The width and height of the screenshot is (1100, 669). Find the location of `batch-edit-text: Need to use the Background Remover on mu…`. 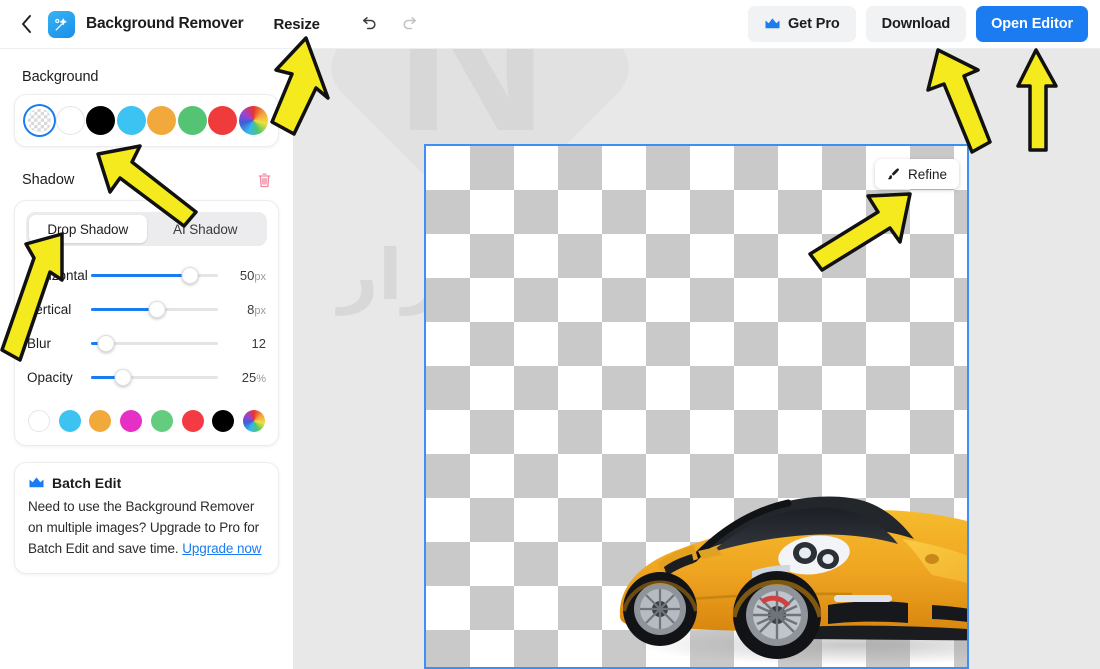

batch-edit-text: Need to use the Background Remover on mu… is located at coordinates (145, 527).